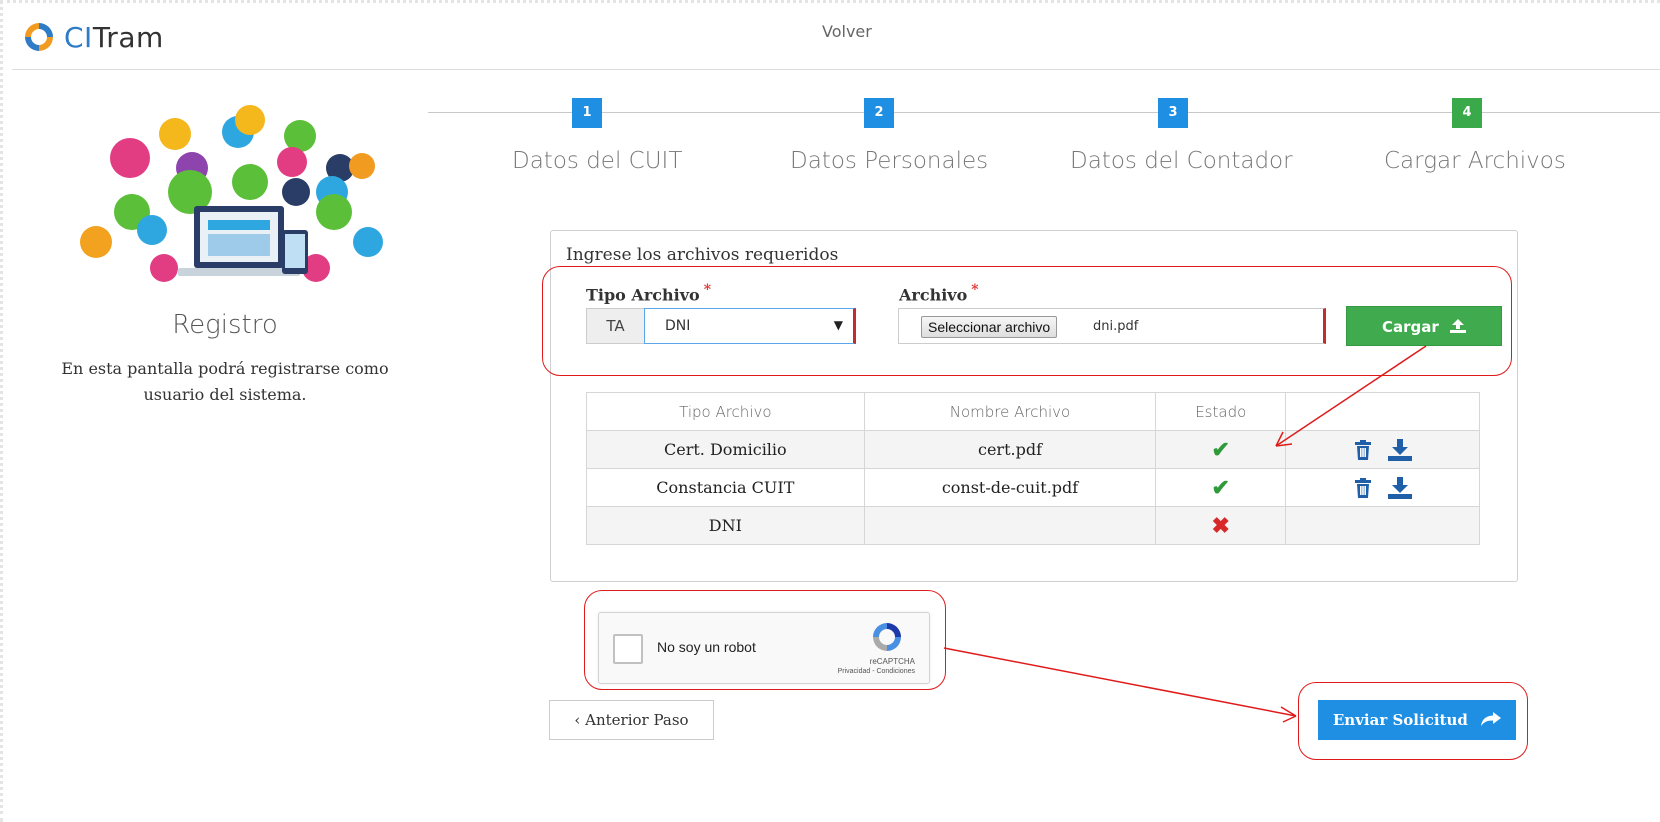 Image resolution: width=1660 pixels, height=822 pixels. I want to click on send-request-button: Enviar Solicitud, so click(1417, 720).